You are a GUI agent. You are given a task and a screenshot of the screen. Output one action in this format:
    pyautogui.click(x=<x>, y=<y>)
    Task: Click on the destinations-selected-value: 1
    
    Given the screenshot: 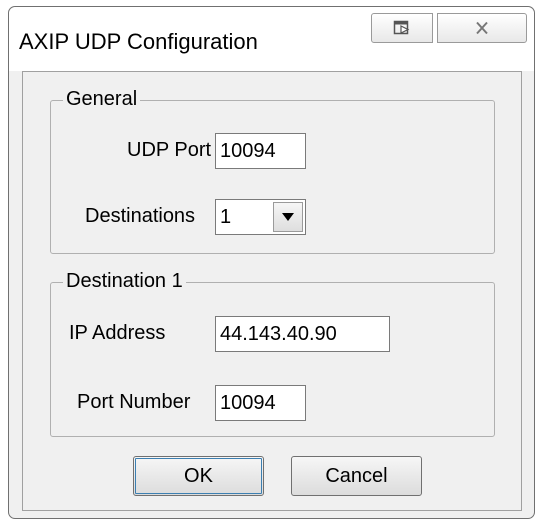 What is the action you would take?
    pyautogui.click(x=226, y=217)
    